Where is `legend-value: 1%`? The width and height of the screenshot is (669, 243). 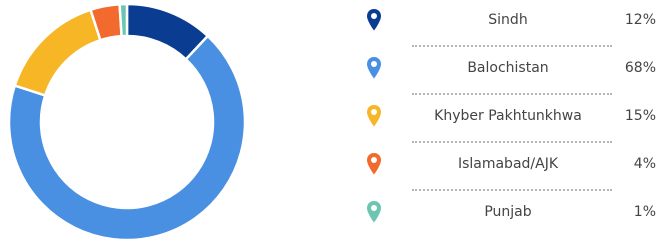 legend-value: 1% is located at coordinates (644, 212).